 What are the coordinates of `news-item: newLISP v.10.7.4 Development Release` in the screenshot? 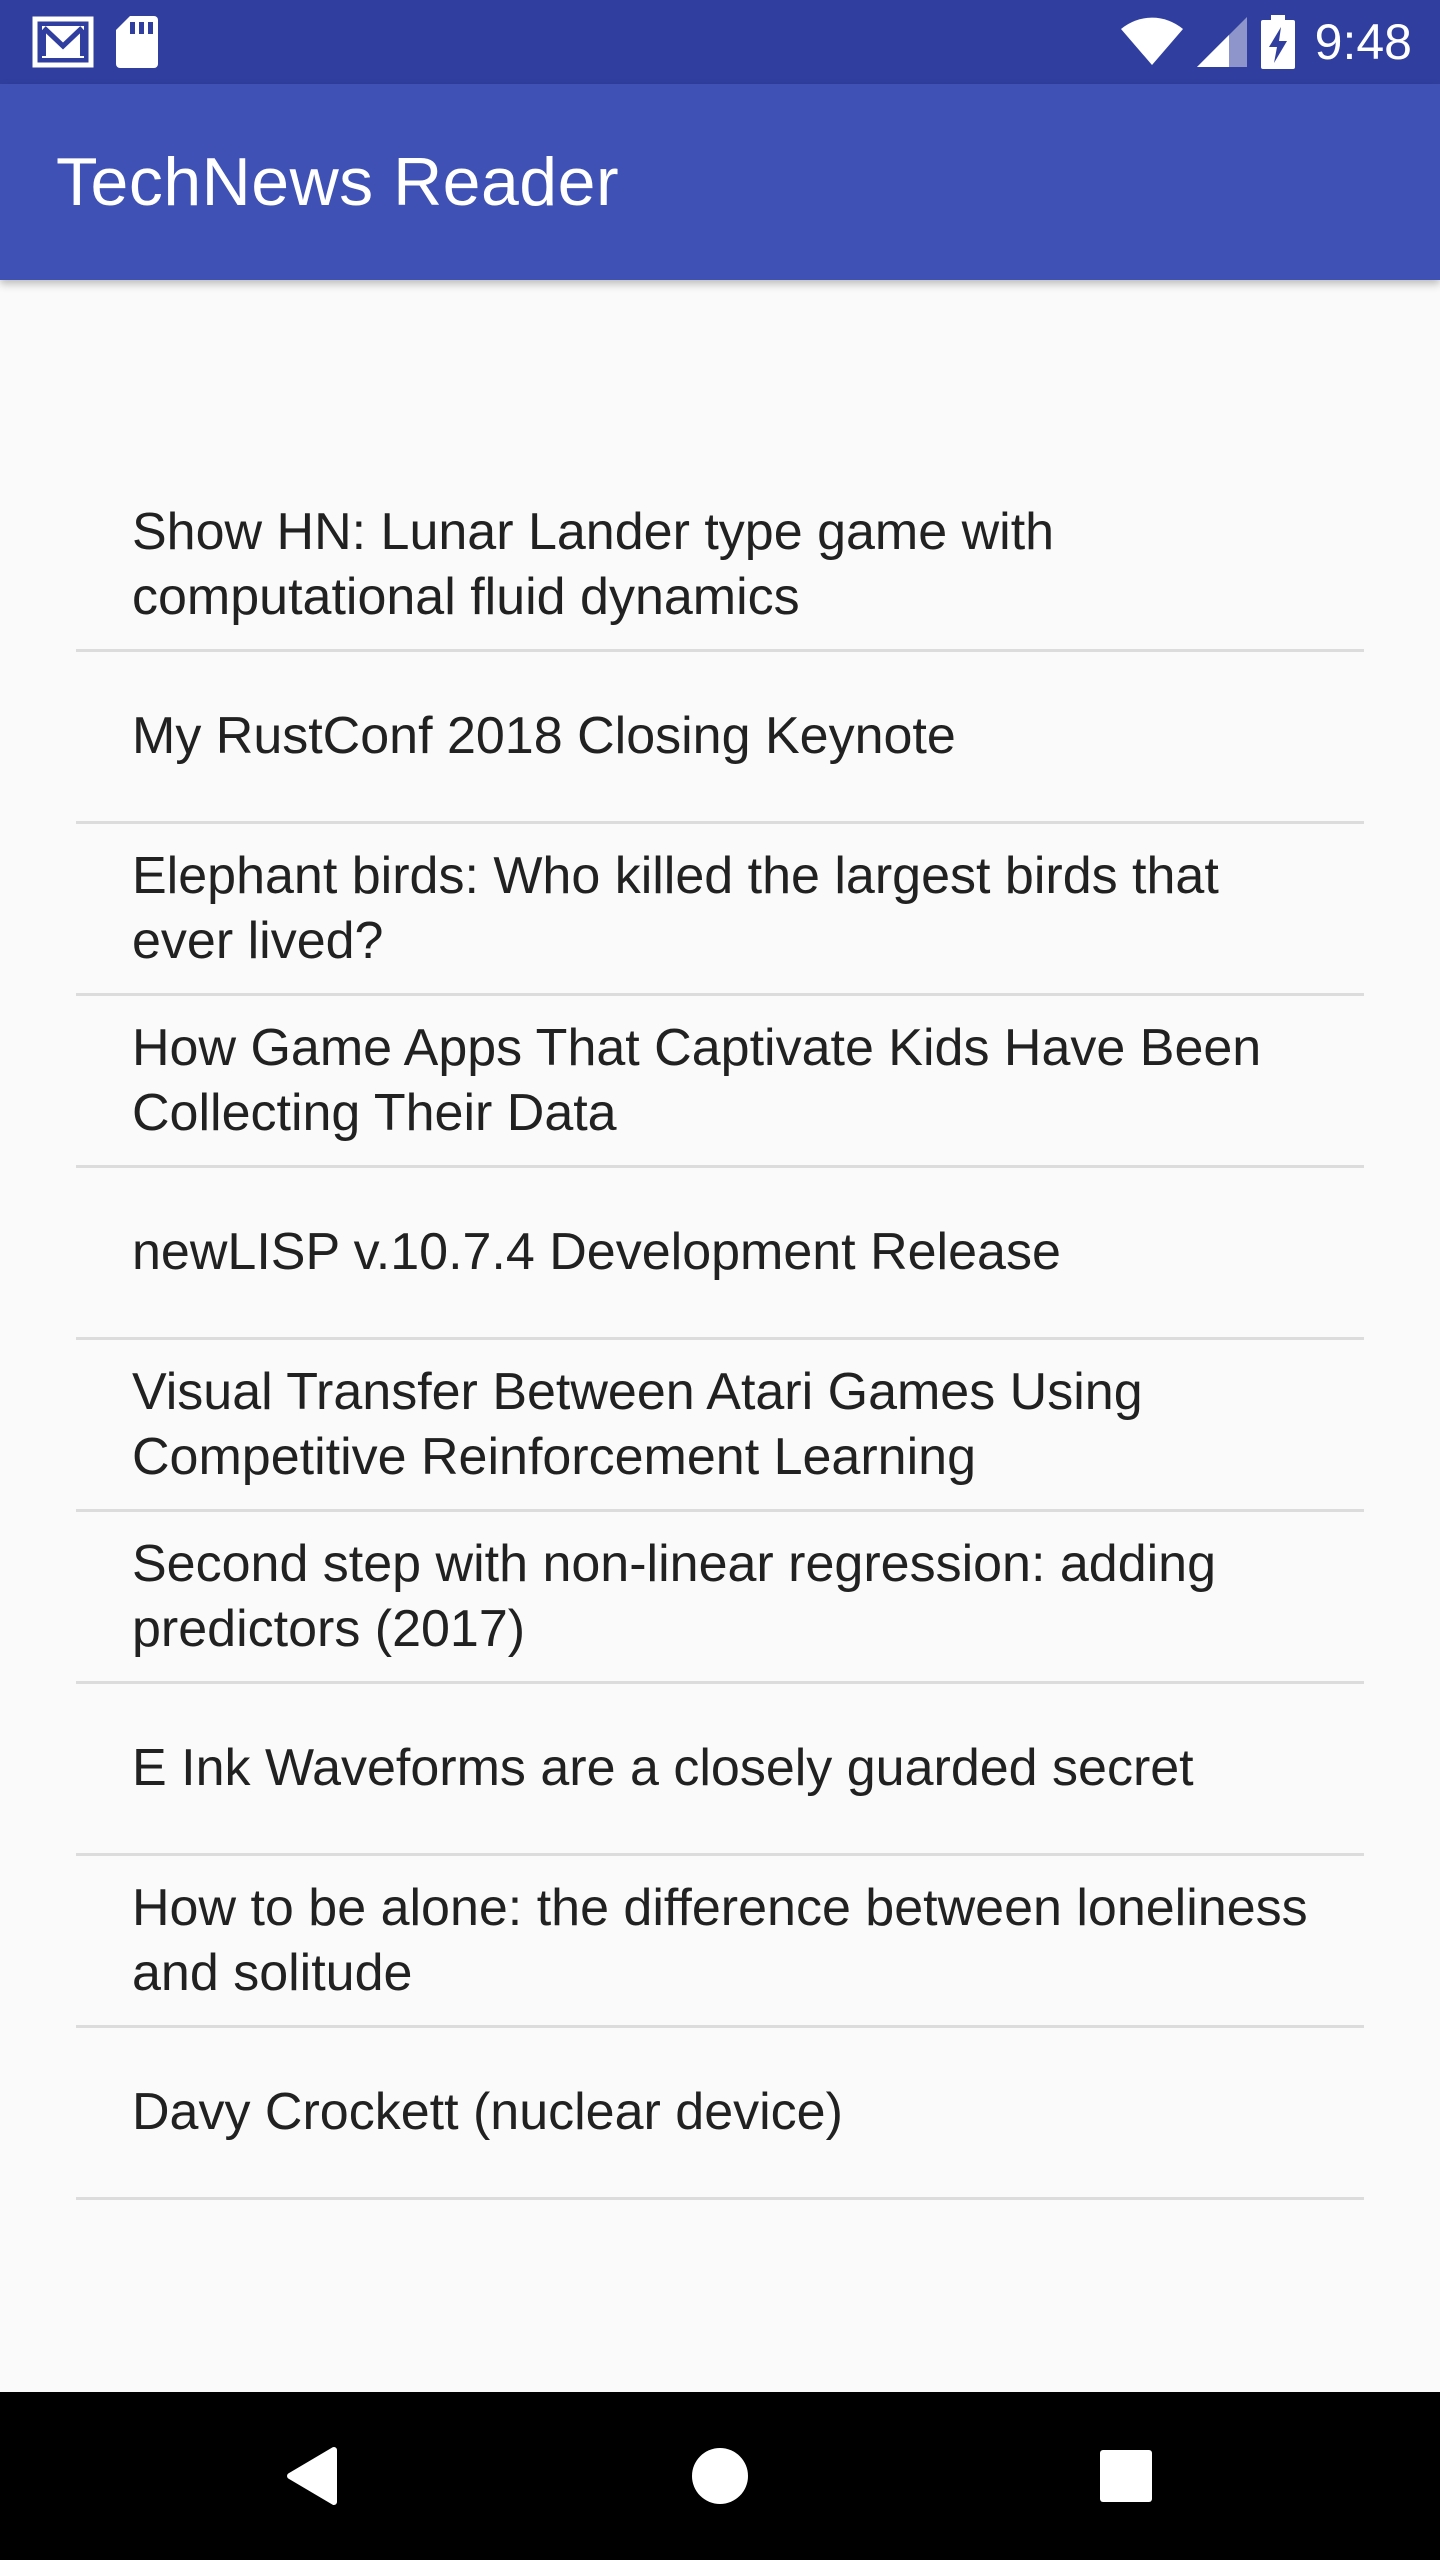 It's located at (720, 1254).